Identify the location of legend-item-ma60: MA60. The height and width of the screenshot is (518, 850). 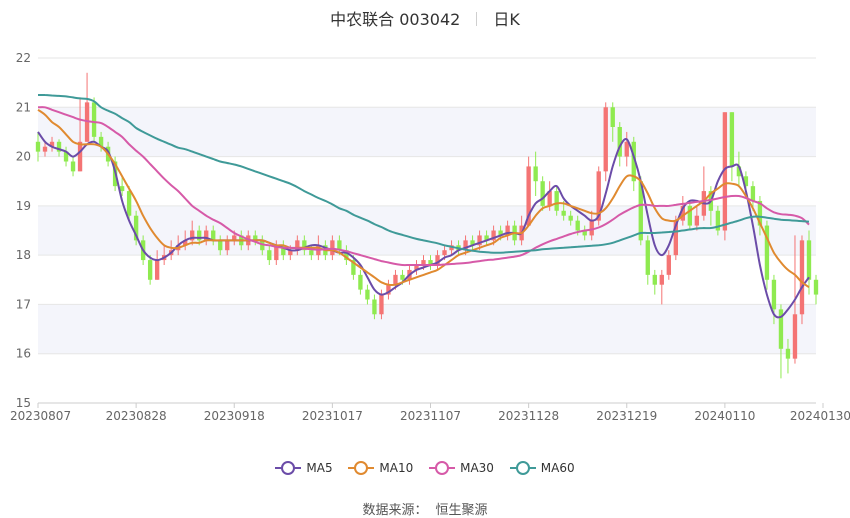
(542, 468).